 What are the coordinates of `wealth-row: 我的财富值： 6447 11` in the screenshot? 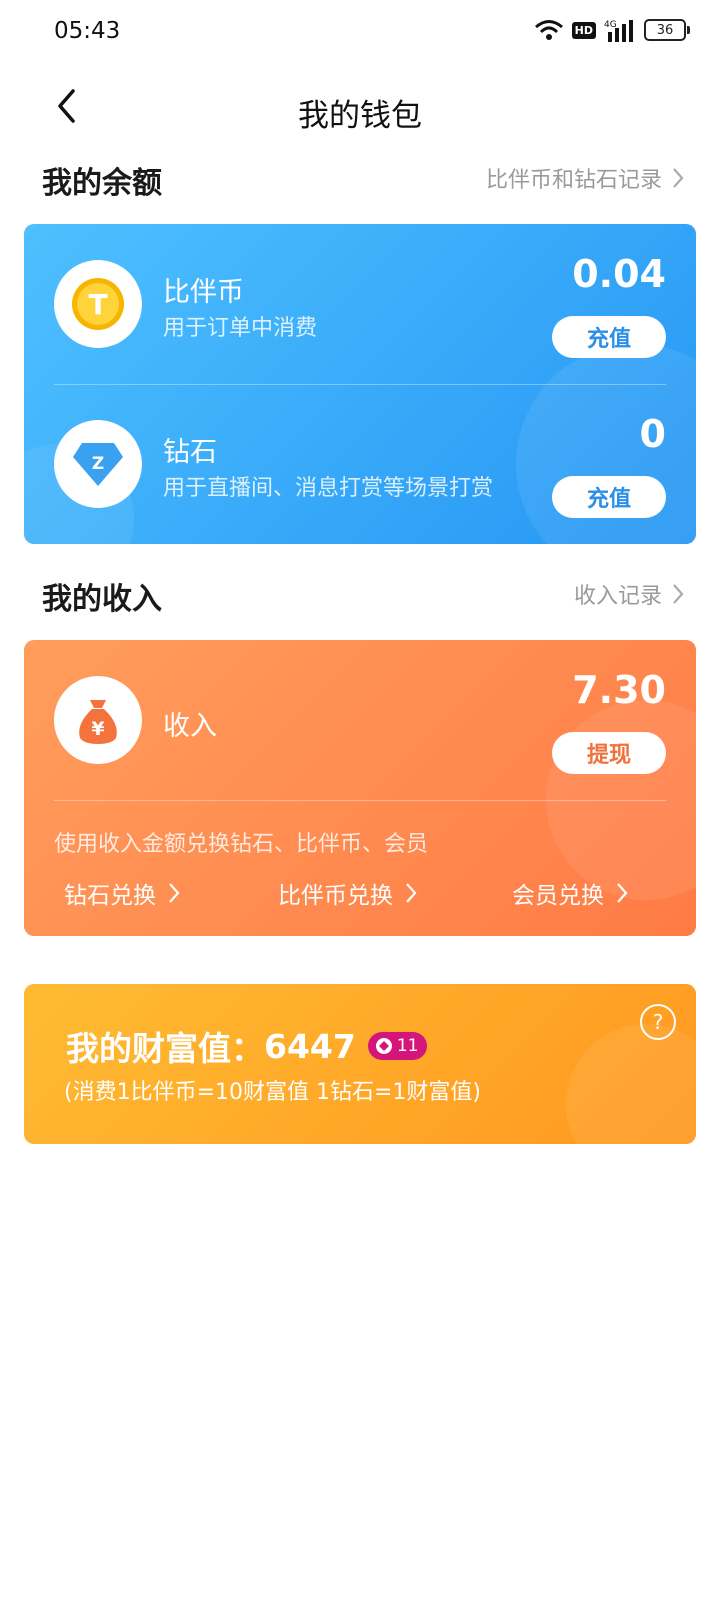 It's located at (246, 1046).